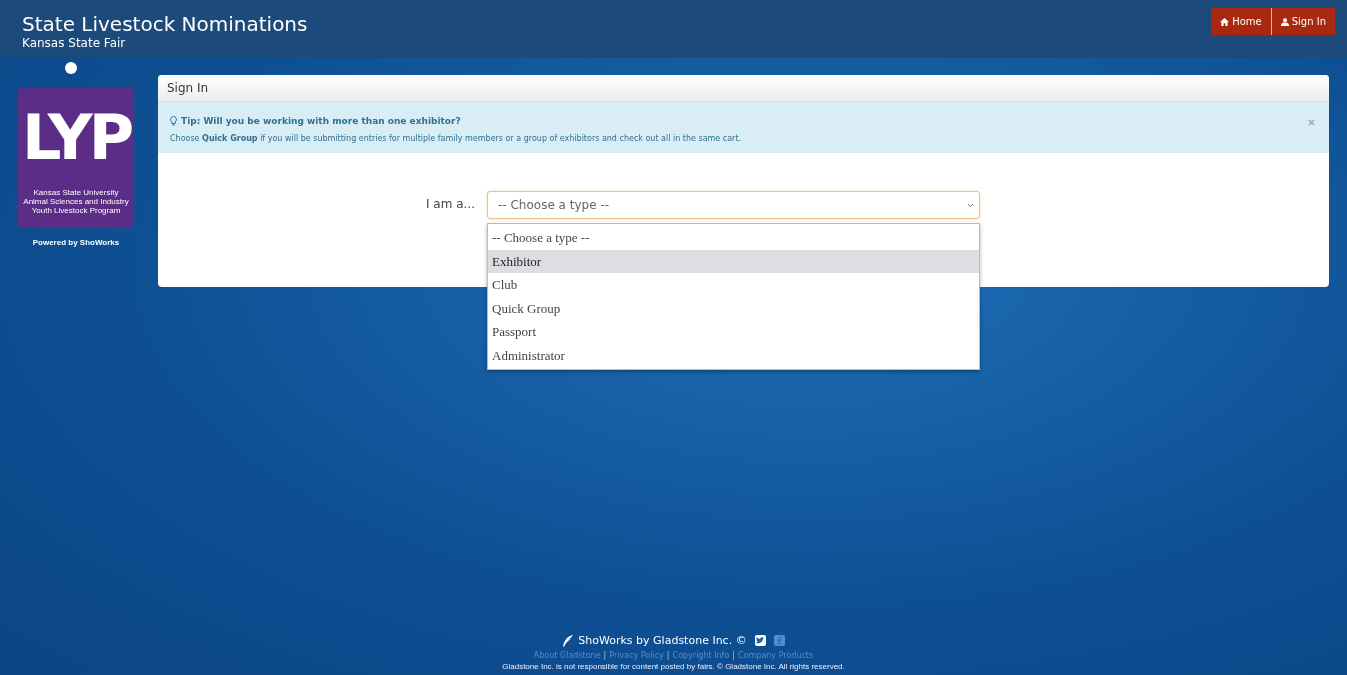 The height and width of the screenshot is (675, 1347). Describe the element at coordinates (456, 138) in the screenshot. I see `tip-text: Choose Quick Group if you will be submitting entries for multiple family members or a group of exhibitors and check out all in the same cart.` at that location.